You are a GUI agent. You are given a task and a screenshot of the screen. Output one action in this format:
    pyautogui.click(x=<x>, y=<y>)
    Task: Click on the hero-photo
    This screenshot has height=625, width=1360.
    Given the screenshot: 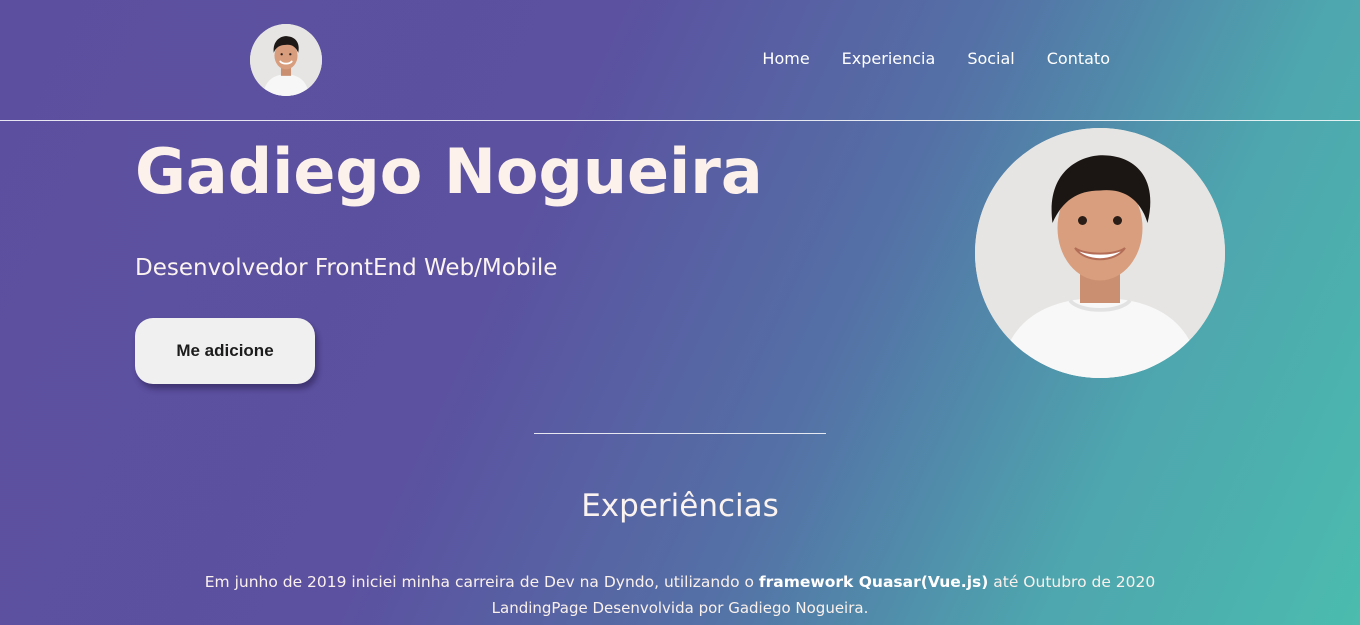 What is the action you would take?
    pyautogui.click(x=1100, y=253)
    